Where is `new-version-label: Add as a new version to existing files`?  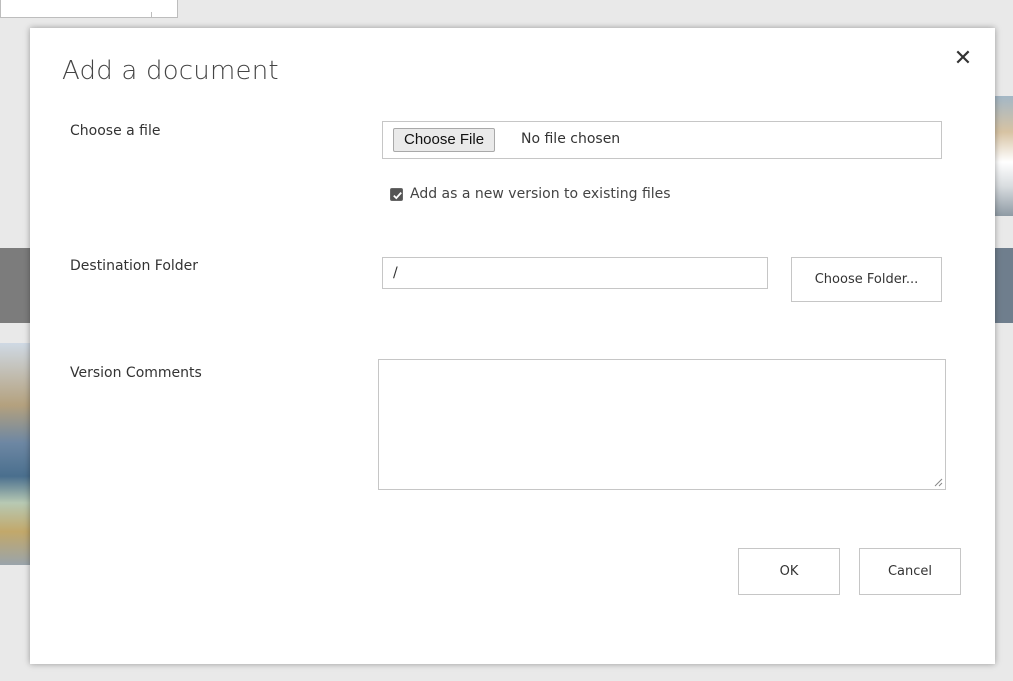 new-version-label: Add as a new version to existing files is located at coordinates (540, 194).